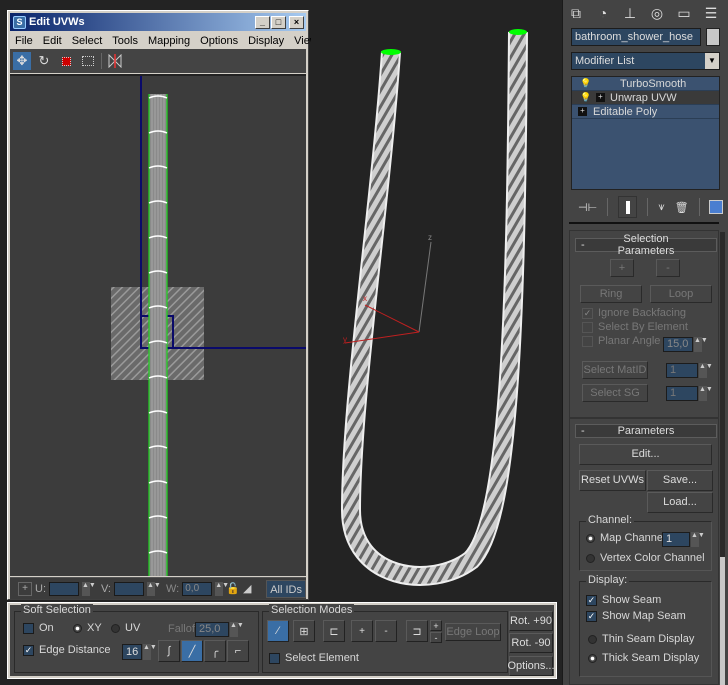  Describe the element at coordinates (296, 22) in the screenshot. I see `close-button: ×` at that location.